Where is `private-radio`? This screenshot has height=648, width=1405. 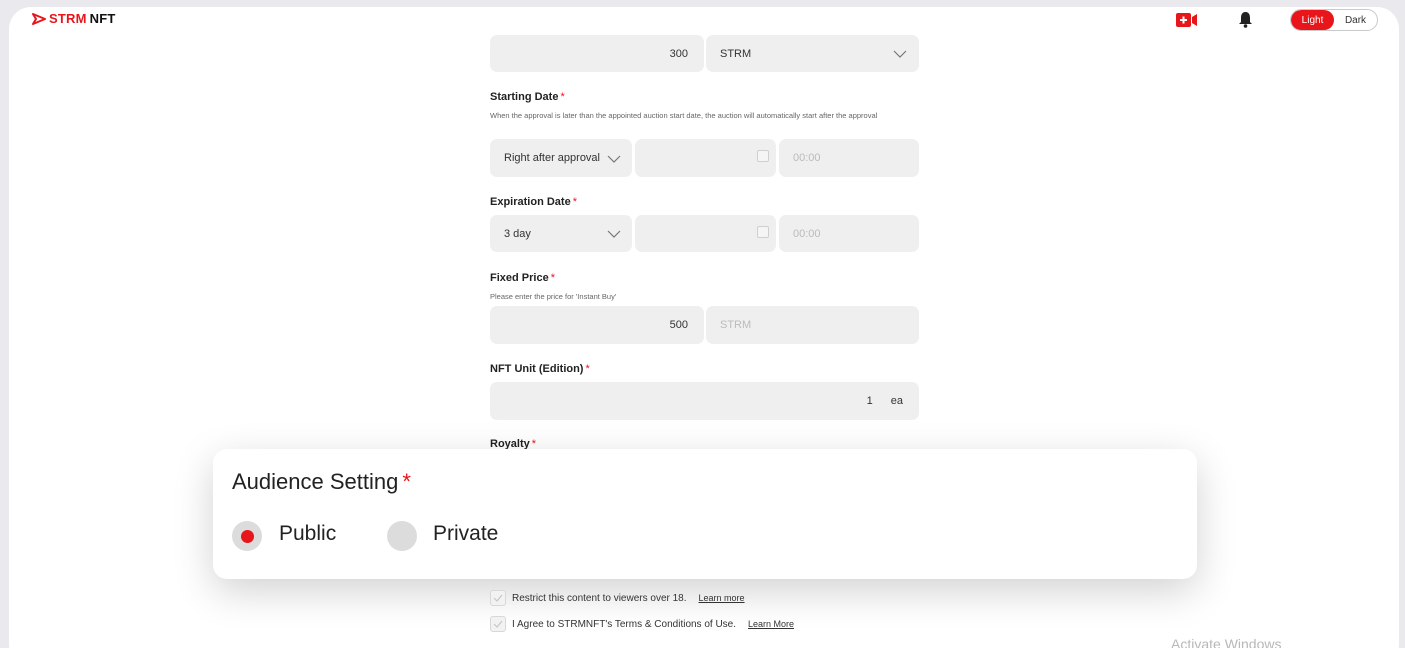
private-radio is located at coordinates (402, 536).